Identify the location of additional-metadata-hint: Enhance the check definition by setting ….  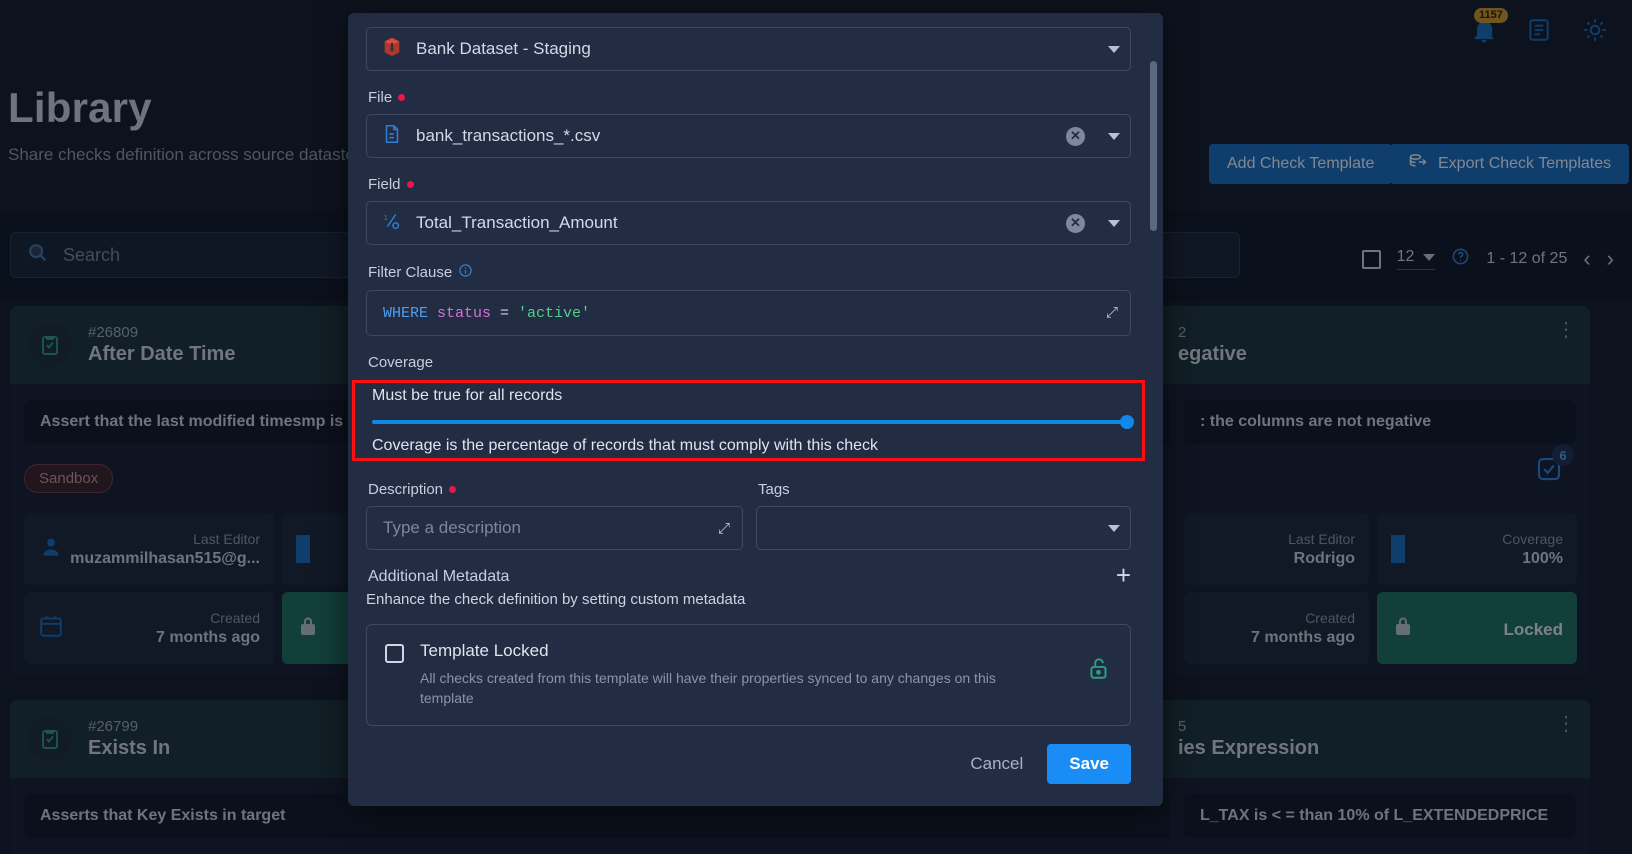
(556, 599).